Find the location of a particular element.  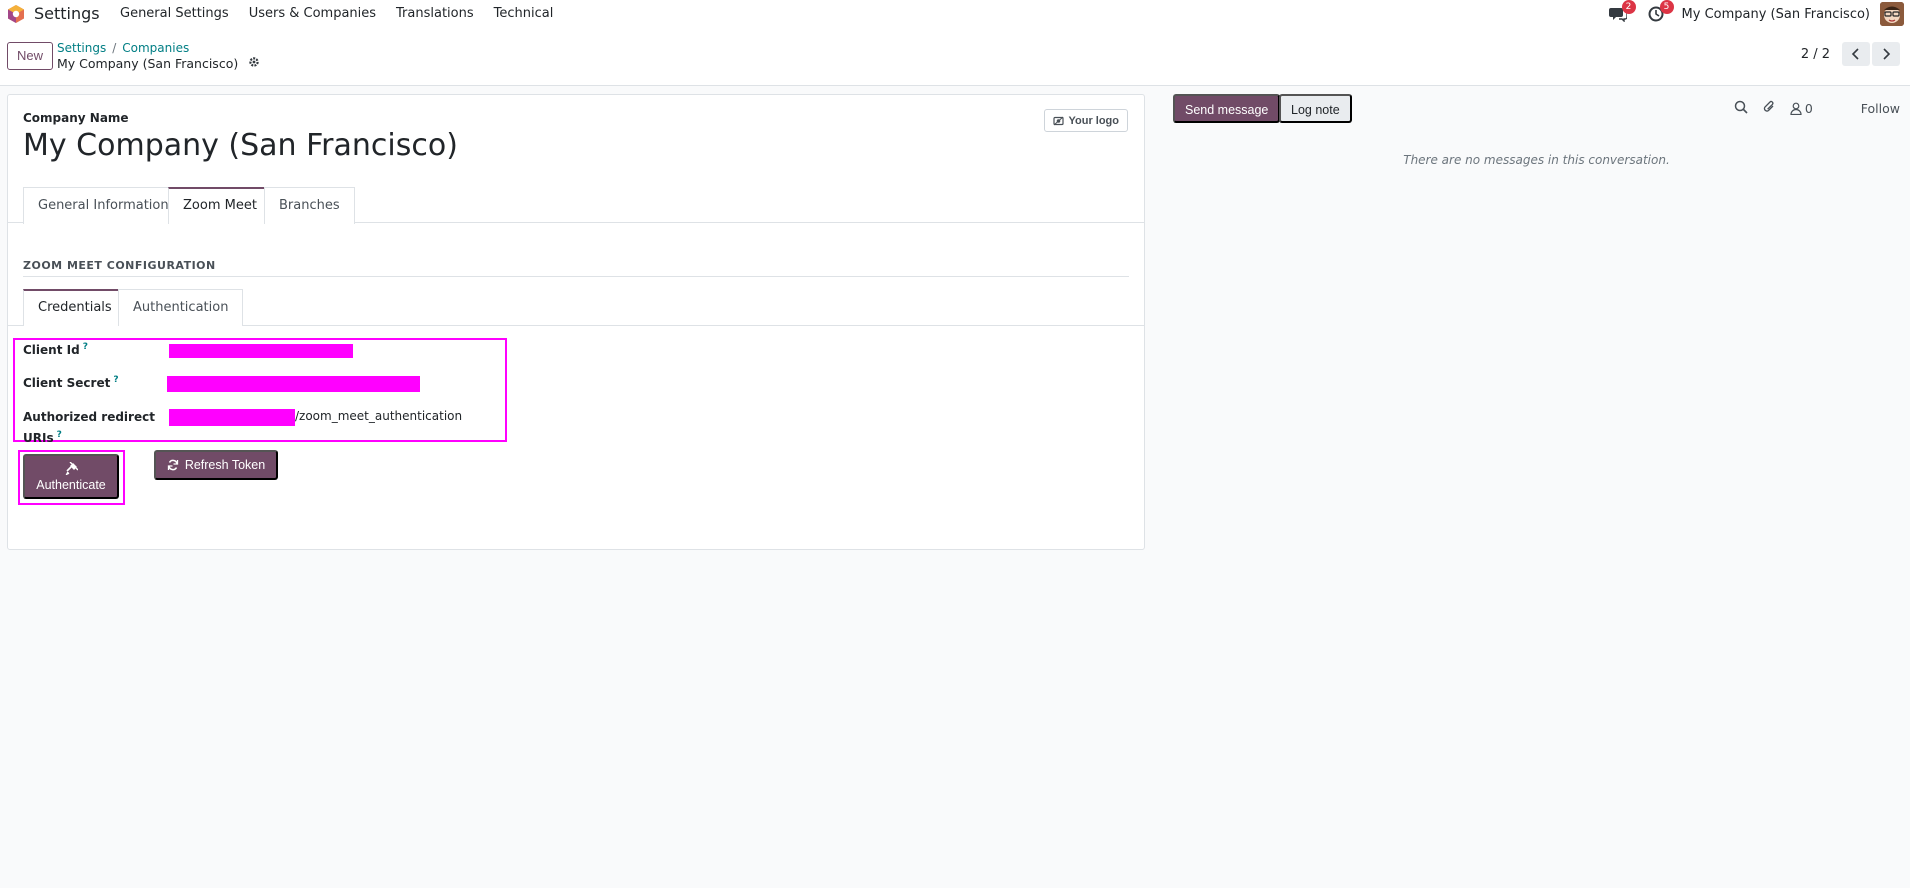

record-title-text: My Company (San Francisco) is located at coordinates (148, 63).